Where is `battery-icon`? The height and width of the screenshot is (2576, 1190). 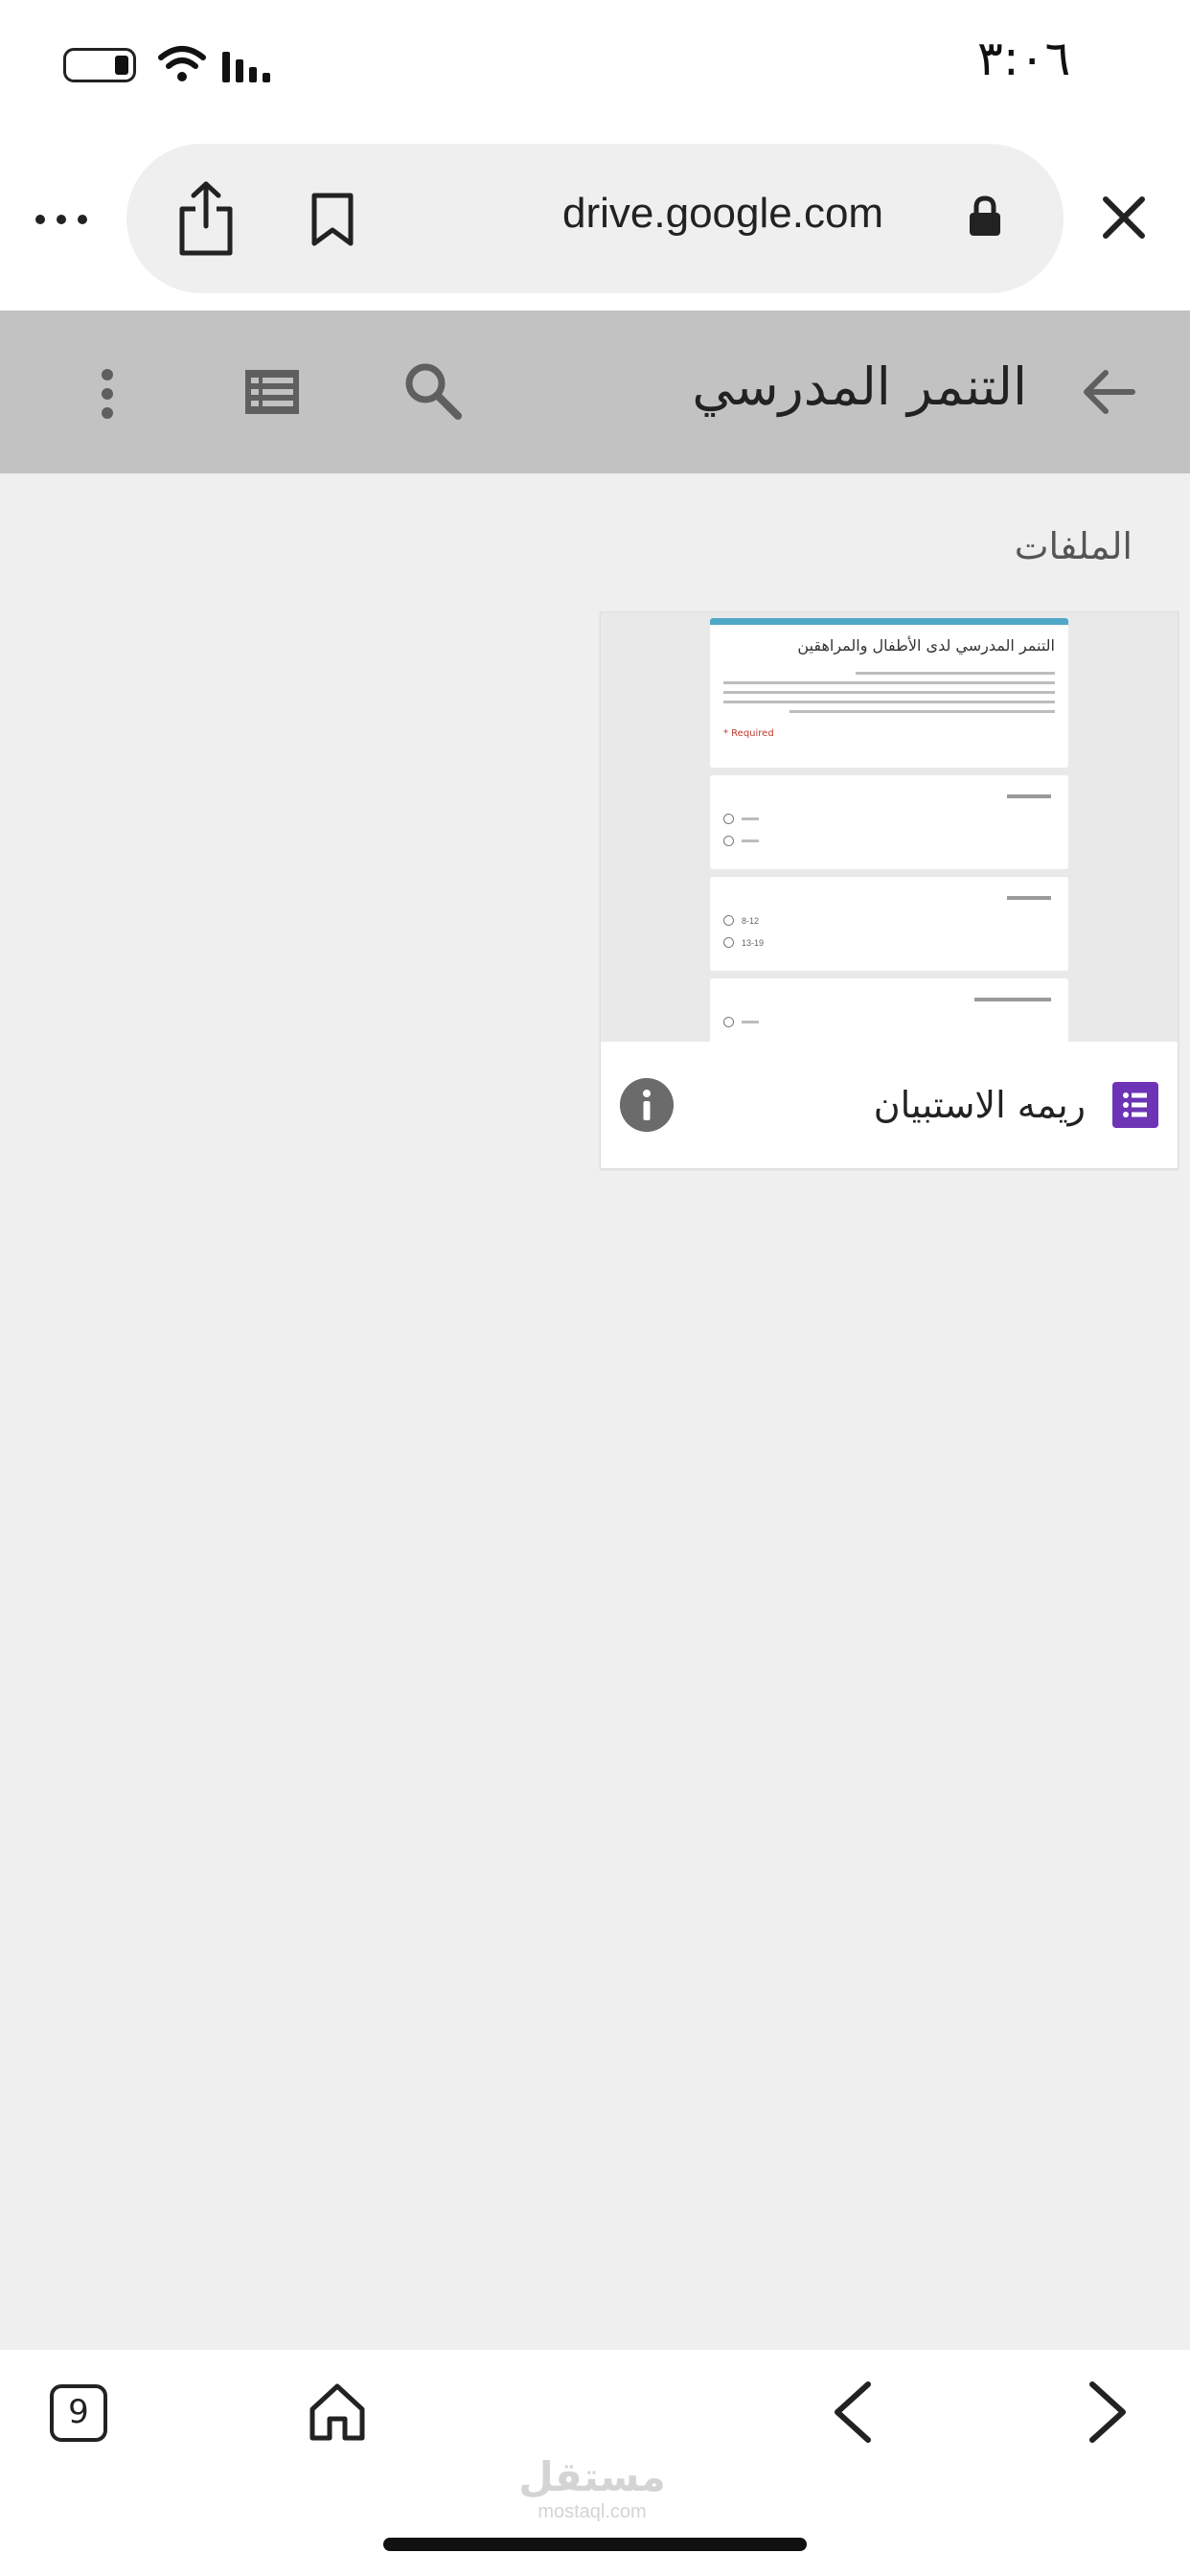
battery-icon is located at coordinates (99, 65).